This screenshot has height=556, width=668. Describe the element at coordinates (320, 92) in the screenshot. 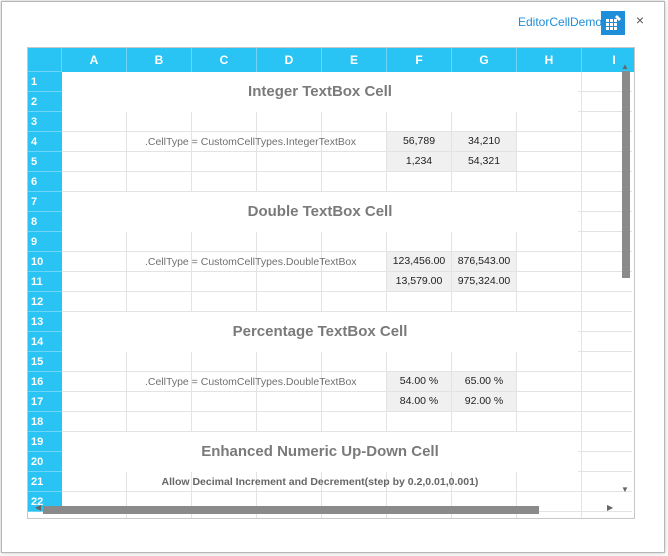

I see `section-title-integer: Integer TextBox Cell` at that location.